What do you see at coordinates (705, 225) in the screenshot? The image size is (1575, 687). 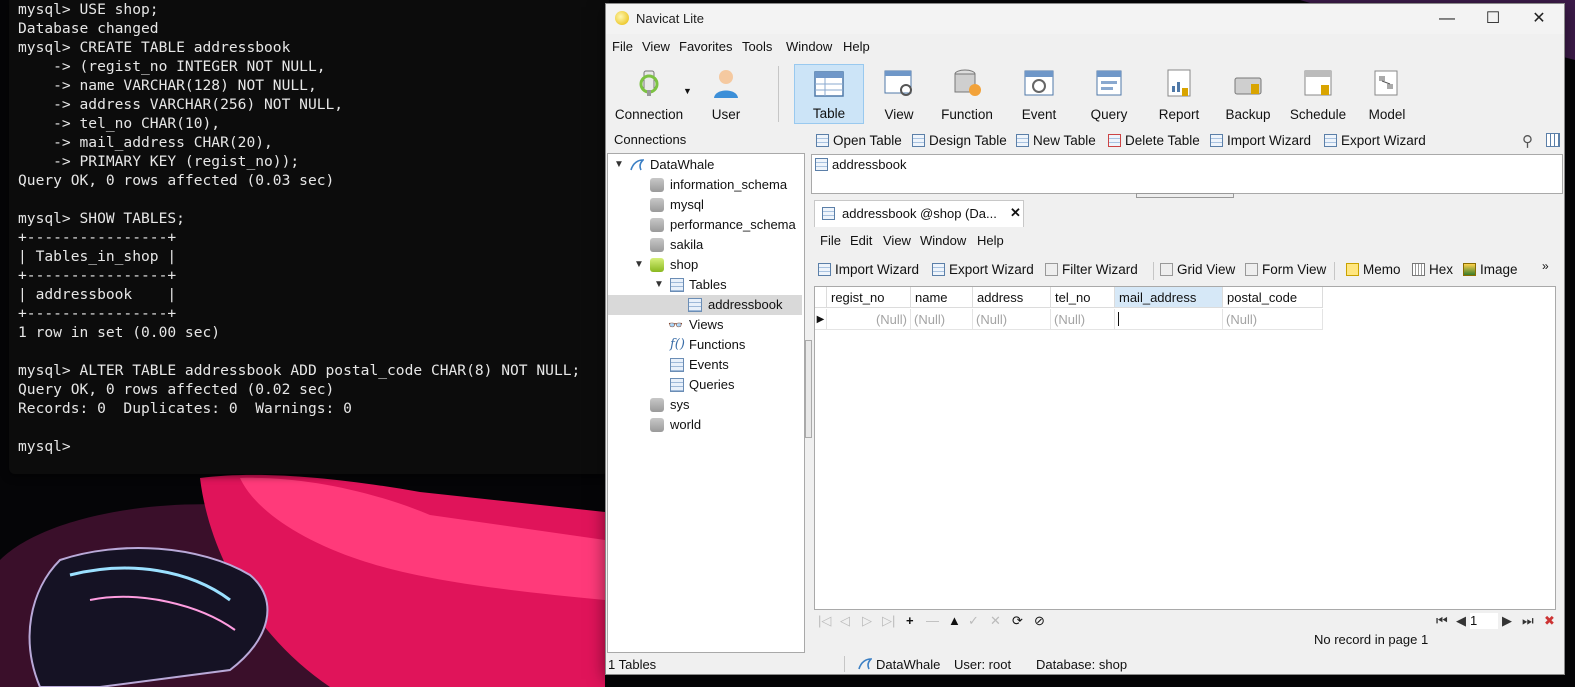 I see `tree-item-performance-schema: performance_schema` at bounding box center [705, 225].